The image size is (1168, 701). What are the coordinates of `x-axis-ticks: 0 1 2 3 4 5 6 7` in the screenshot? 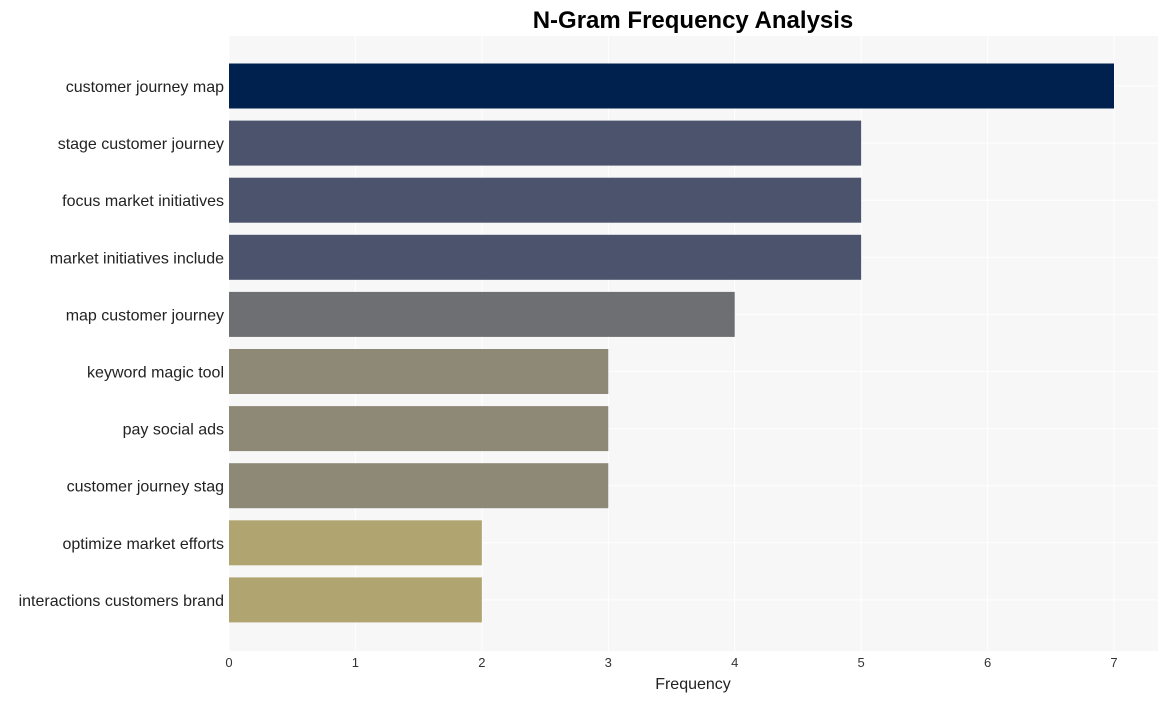 It's located at (671, 662).